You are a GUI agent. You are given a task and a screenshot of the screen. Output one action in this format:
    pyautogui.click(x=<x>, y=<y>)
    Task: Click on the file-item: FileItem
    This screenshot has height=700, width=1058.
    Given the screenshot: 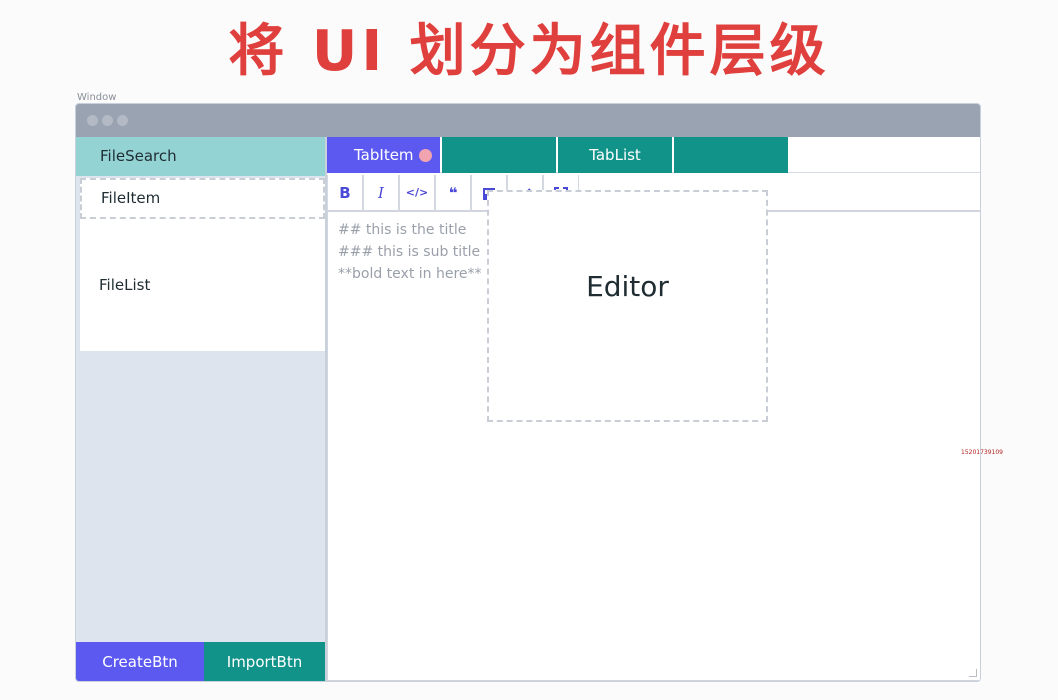 What is the action you would take?
    pyautogui.click(x=202, y=198)
    